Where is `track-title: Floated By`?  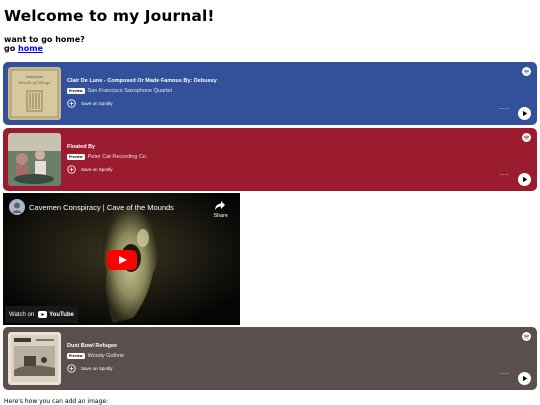 track-title: Floated By is located at coordinates (81, 147).